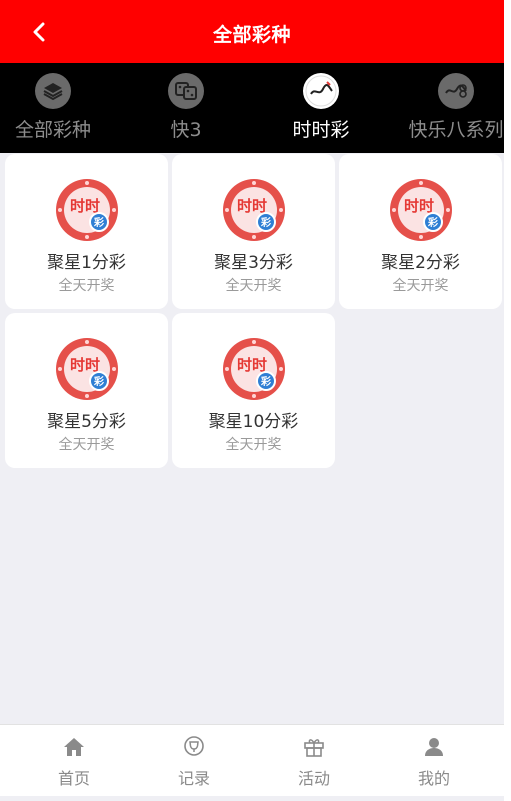 Image resolution: width=511 pixels, height=801 pixels. I want to click on game-card: 时时 彩 聚星5分彩 全天开奖, so click(86, 390).